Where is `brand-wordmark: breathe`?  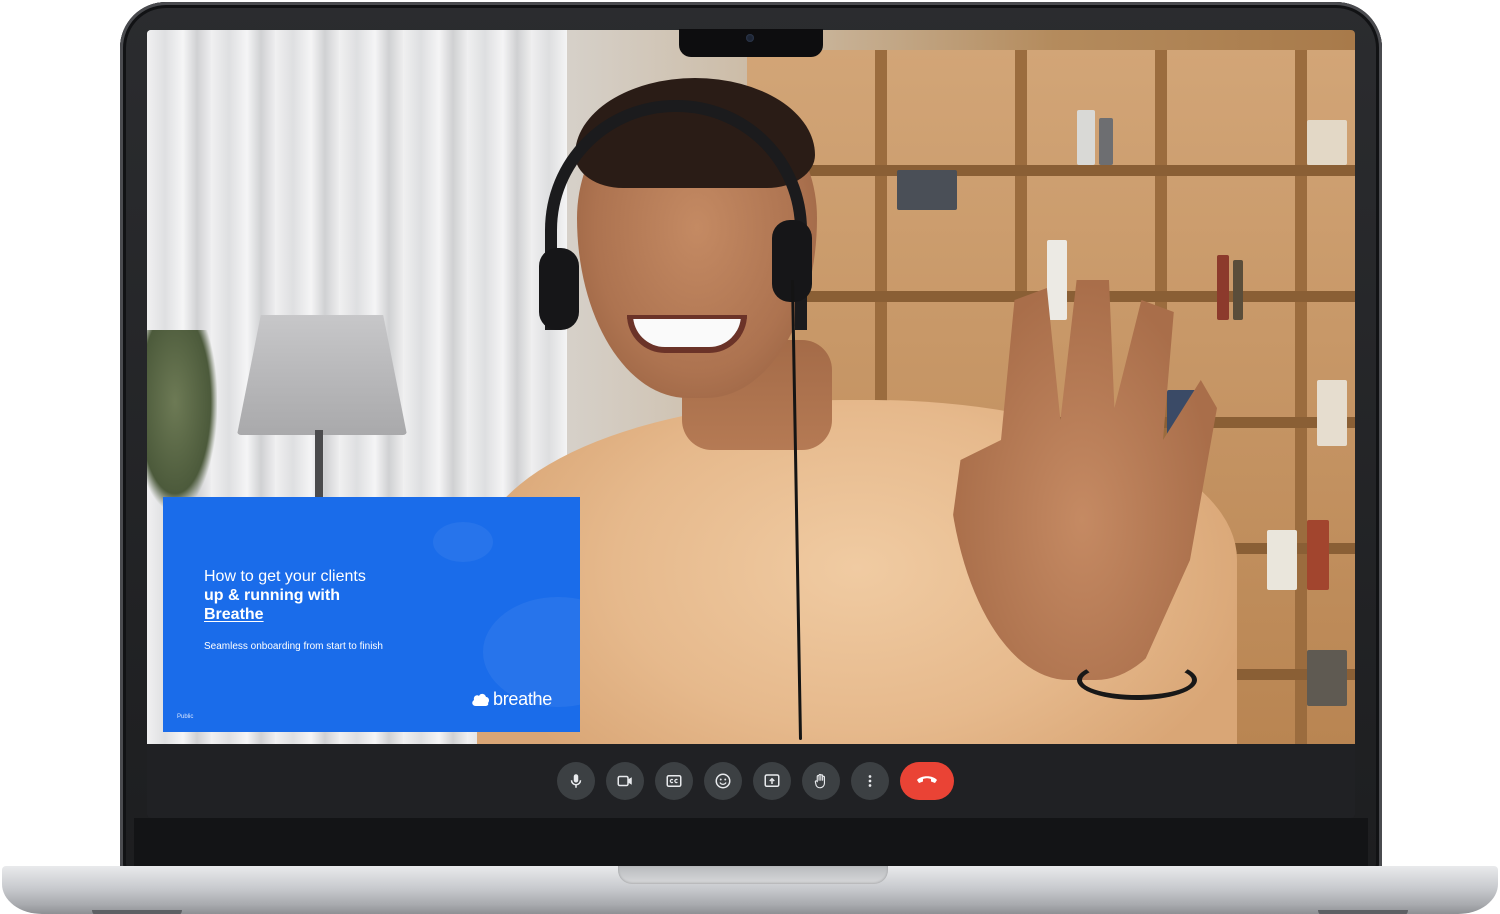
brand-wordmark: breathe is located at coordinates (522, 699).